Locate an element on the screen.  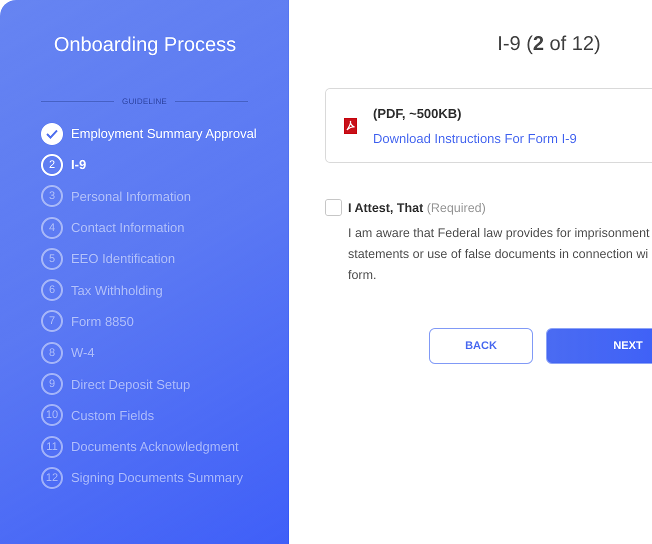
step-number: 6 is located at coordinates (52, 290).